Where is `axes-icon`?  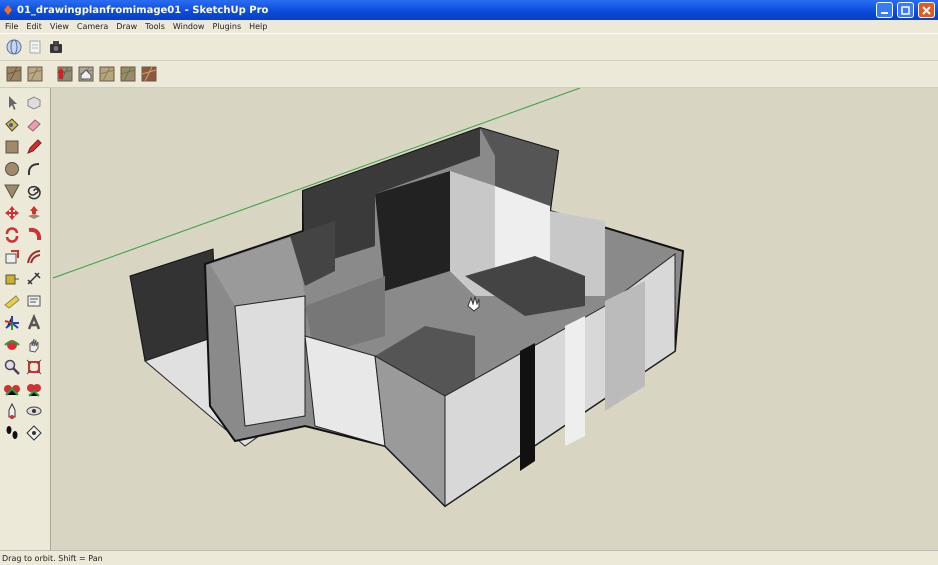 axes-icon is located at coordinates (12, 323).